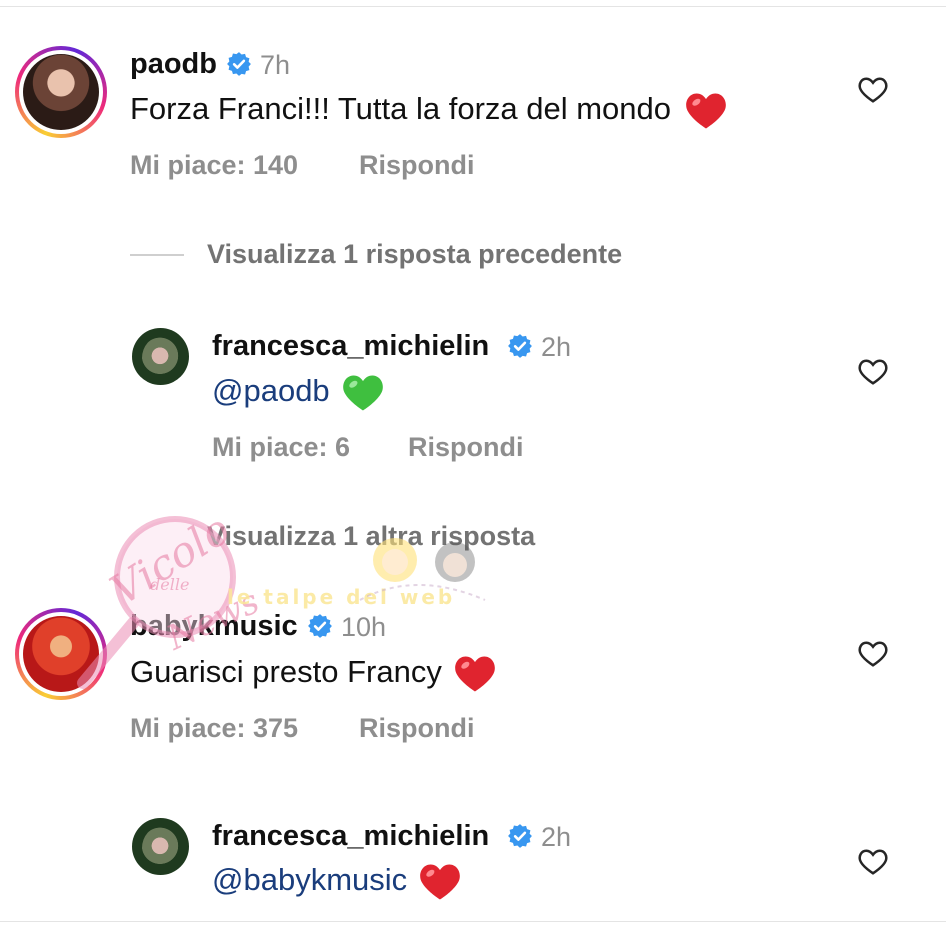 Image resolution: width=946 pixels, height=934 pixels. What do you see at coordinates (170, 584) in the screenshot?
I see `watermark-logo-small: delle` at bounding box center [170, 584].